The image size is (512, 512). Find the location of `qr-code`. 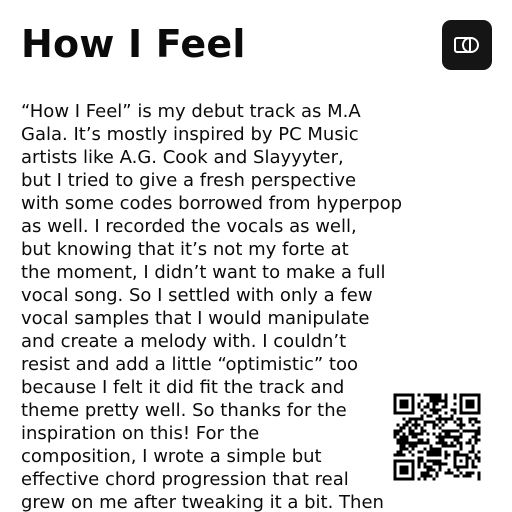

qr-code is located at coordinates (437, 437).